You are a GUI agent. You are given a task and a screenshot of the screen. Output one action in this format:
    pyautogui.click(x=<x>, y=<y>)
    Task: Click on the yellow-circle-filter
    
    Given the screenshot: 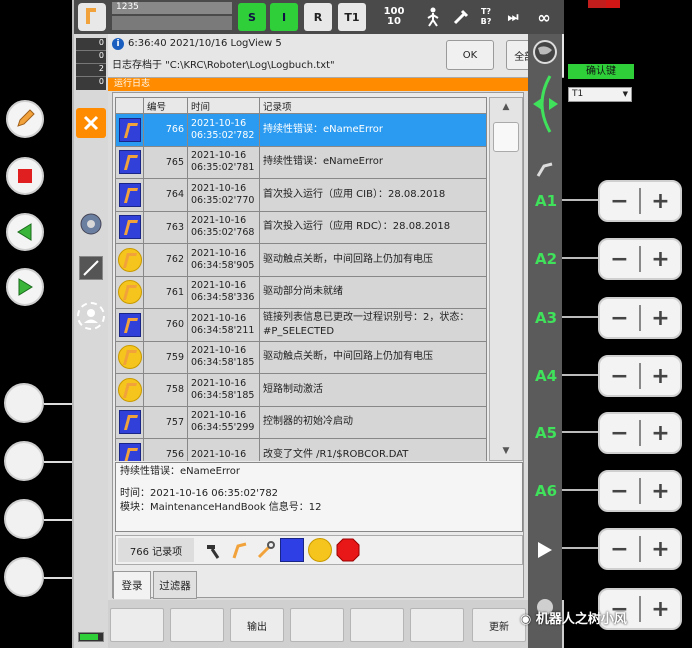 What is the action you would take?
    pyautogui.click(x=320, y=550)
    